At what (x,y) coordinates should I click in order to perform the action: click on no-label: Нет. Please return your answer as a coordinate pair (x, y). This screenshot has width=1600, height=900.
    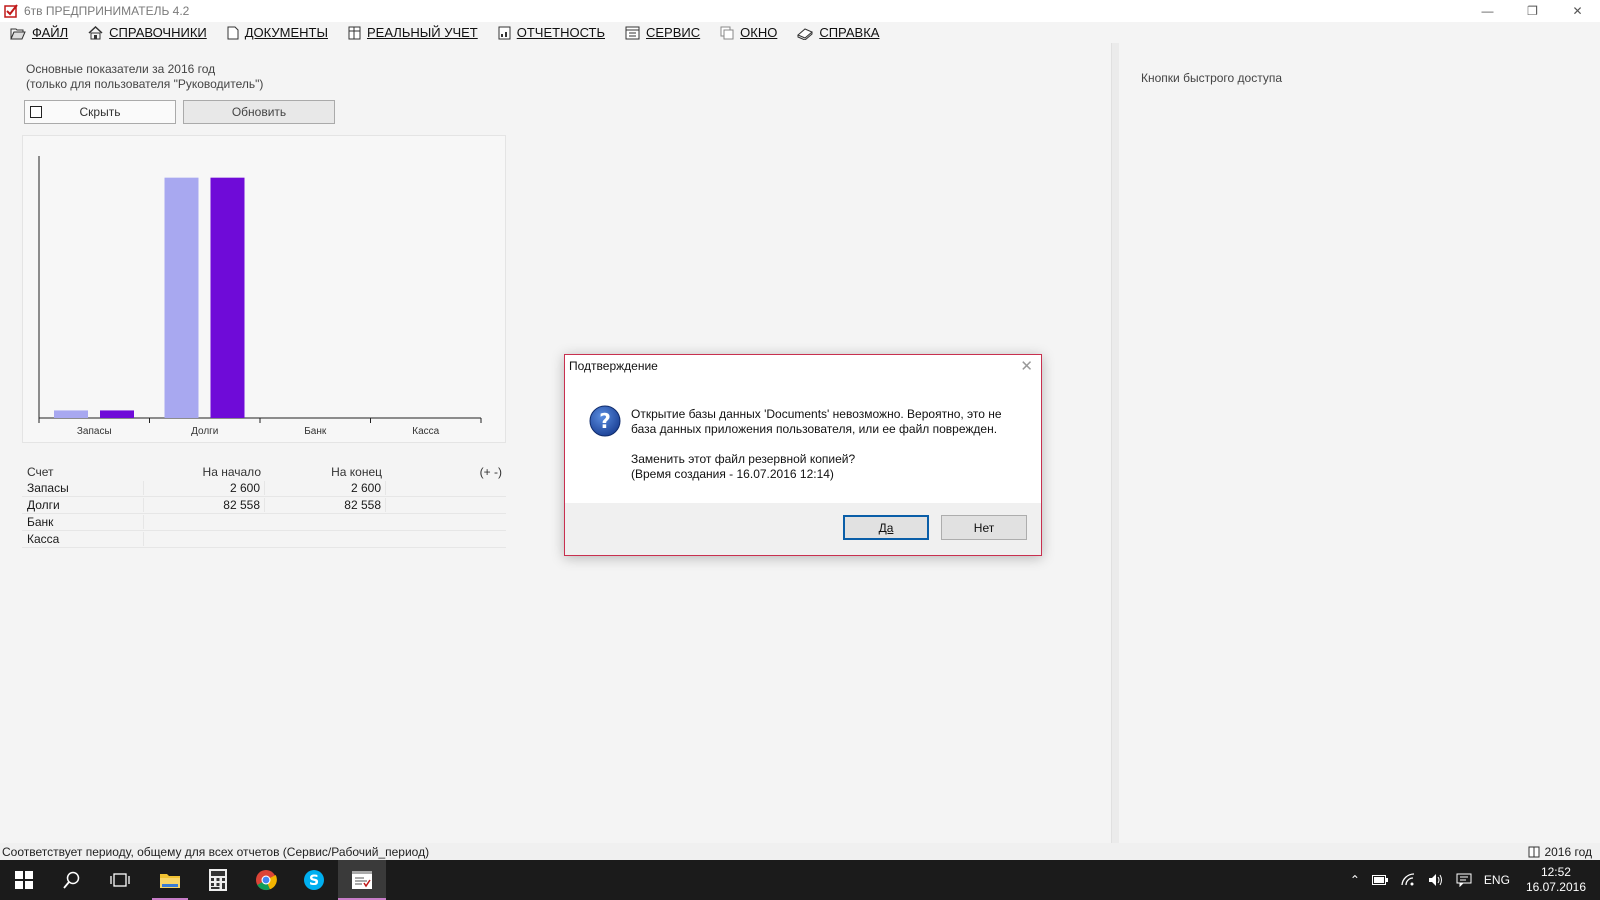
    Looking at the image, I should click on (984, 527).